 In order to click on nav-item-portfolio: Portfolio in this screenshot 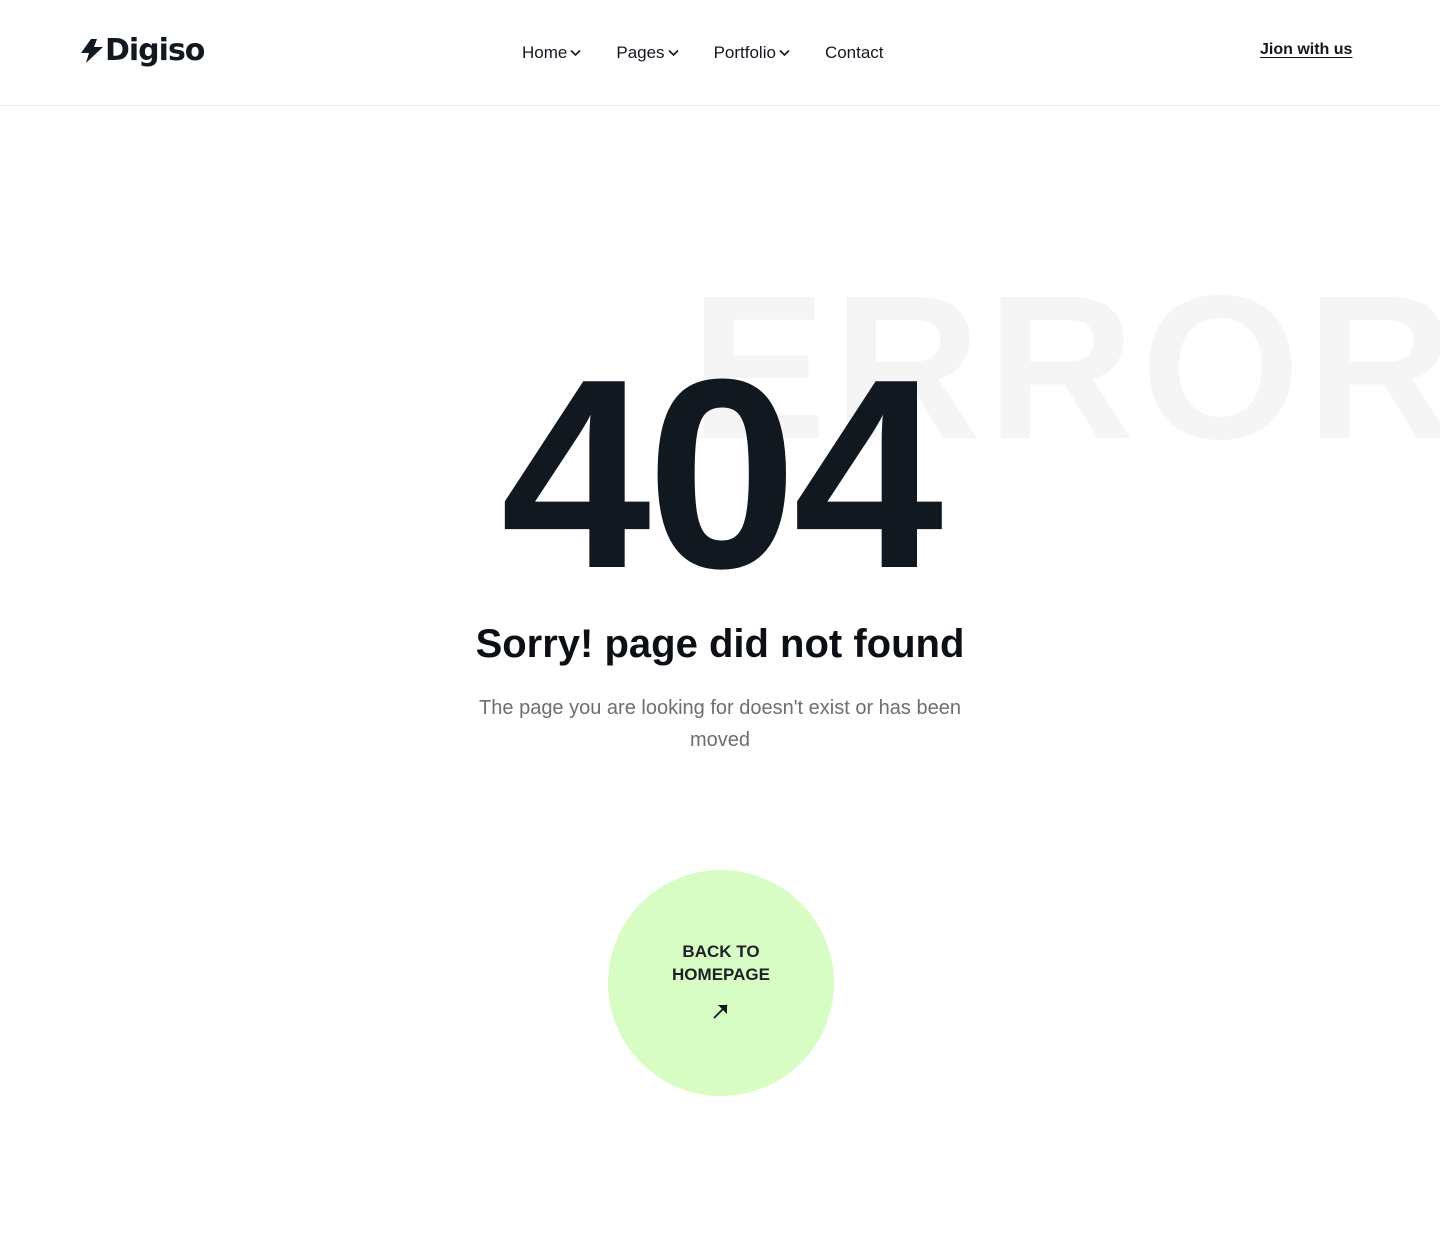, I will do `click(752, 53)`.